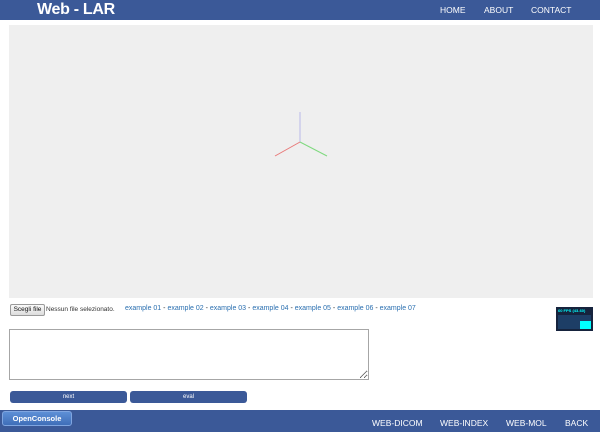 The width and height of the screenshot is (600, 432). Describe the element at coordinates (68, 397) in the screenshot. I see `next-button: next` at that location.